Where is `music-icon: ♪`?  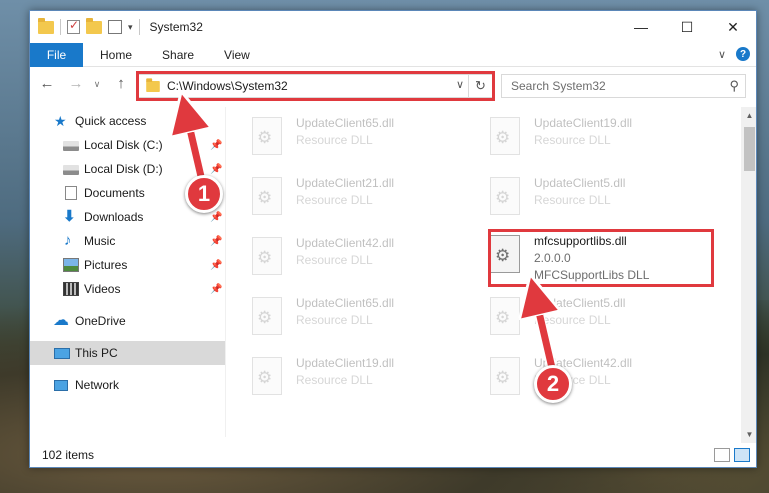
music-icon: ♪ is located at coordinates (68, 240).